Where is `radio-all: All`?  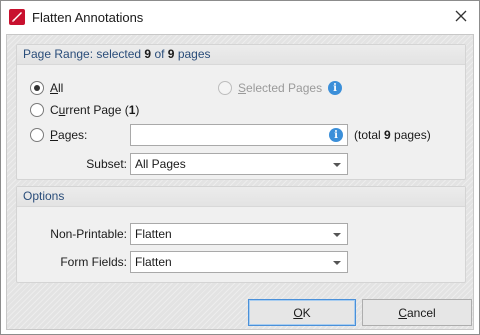 radio-all: All is located at coordinates (46, 88).